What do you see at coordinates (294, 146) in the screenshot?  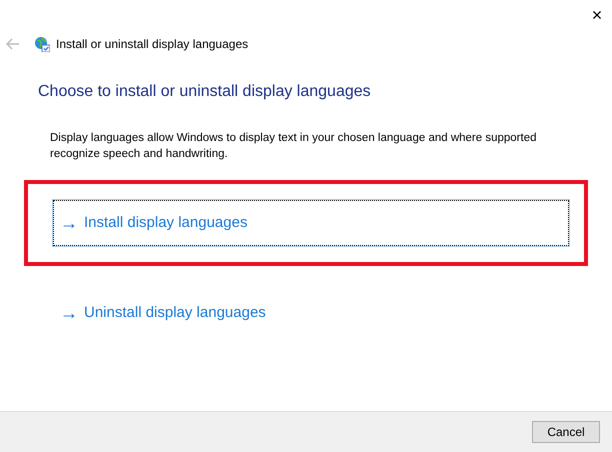 I see `description-text: Display languages allow Windows to display text in your chosen language and where supported recognize speech and handwriting.` at bounding box center [294, 146].